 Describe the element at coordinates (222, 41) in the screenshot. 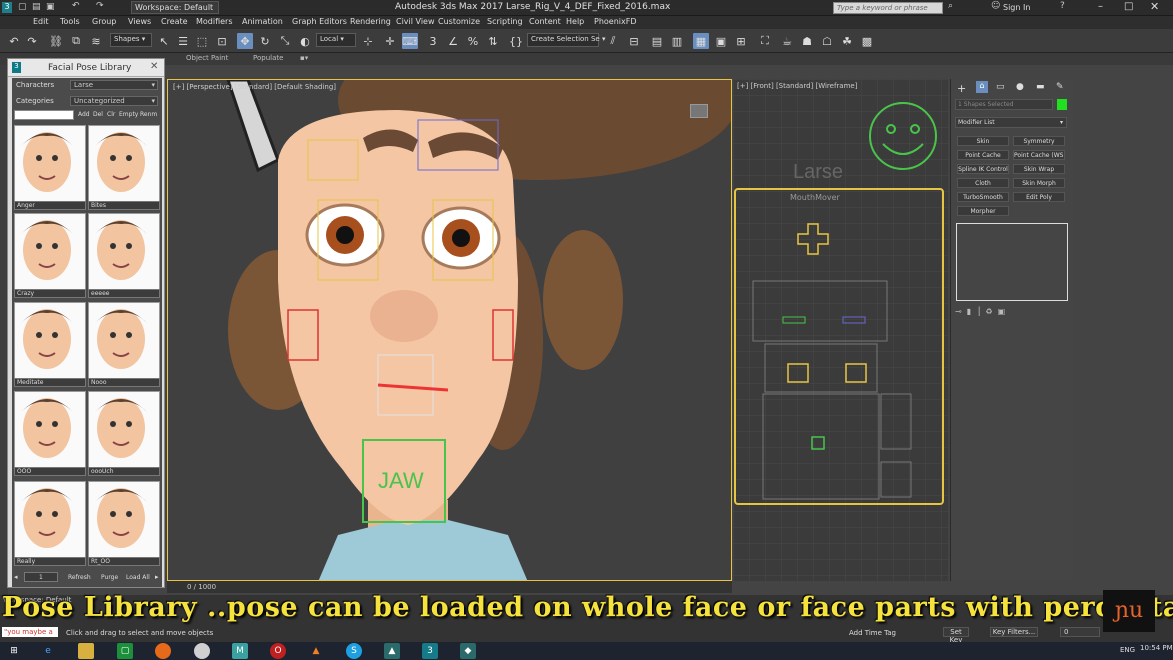

I see `window-crossing-icon: ⊡` at that location.